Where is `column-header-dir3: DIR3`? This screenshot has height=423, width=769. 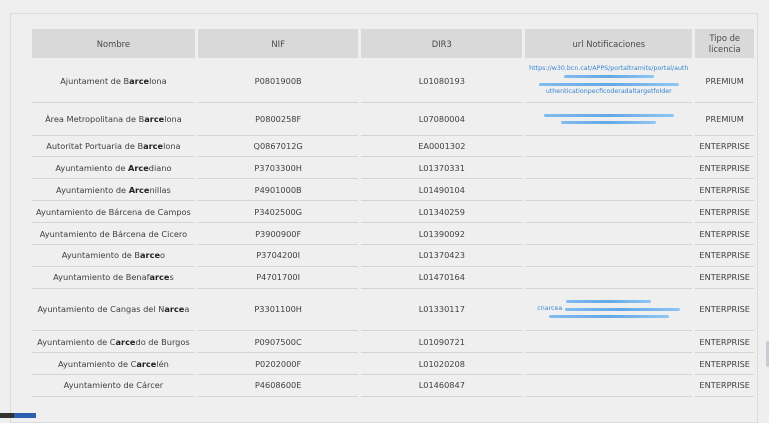 column-header-dir3: DIR3 is located at coordinates (442, 43).